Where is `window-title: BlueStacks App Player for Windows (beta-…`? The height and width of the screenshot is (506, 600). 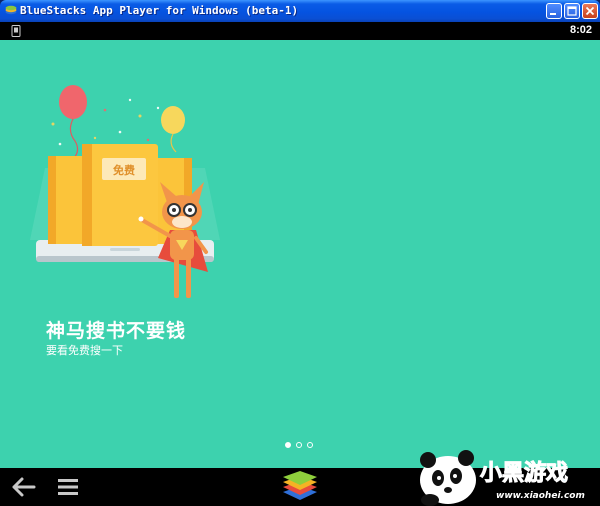 window-title: BlueStacks App Player for Windows (beta-… is located at coordinates (159, 10).